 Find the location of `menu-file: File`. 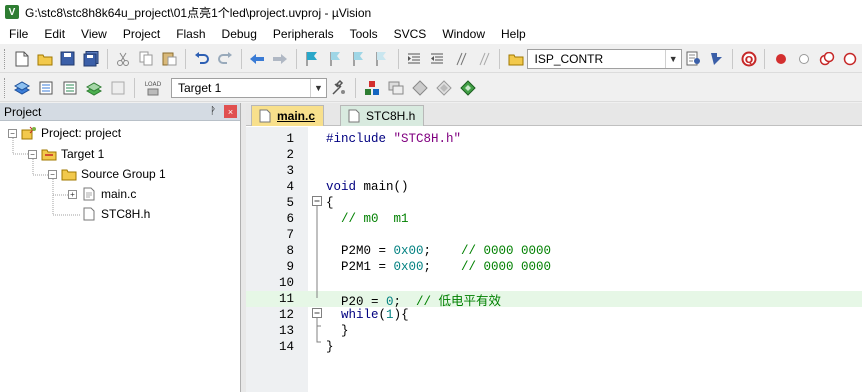

menu-file: File is located at coordinates (17, 34).